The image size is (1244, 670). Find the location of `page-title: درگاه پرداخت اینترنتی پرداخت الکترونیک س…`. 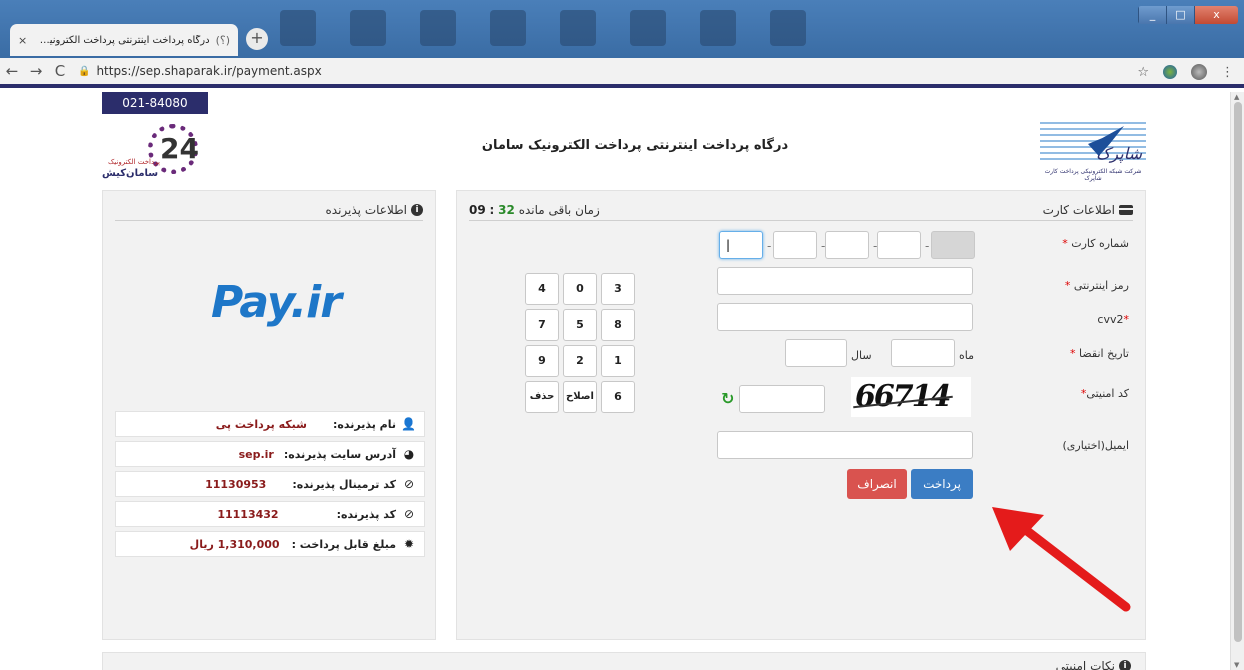

page-title: درگاه پرداخت اینترنتی پرداخت الکترونیک س… is located at coordinates (635, 145).